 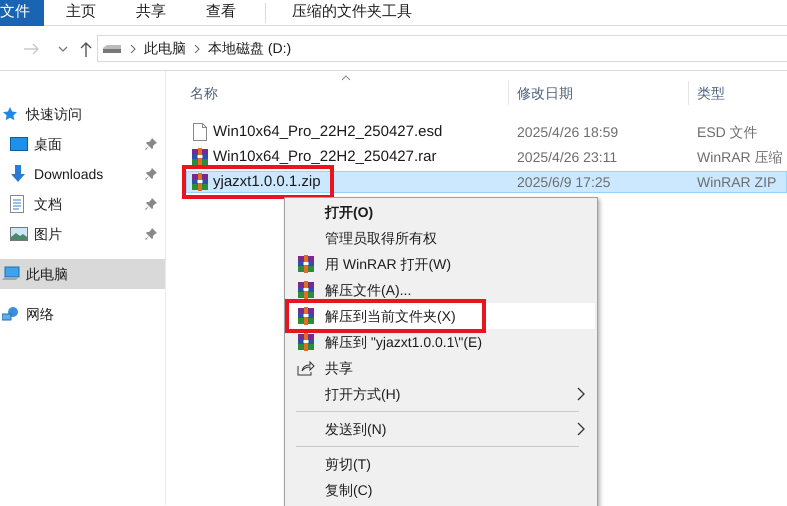 I want to click on column-header: 类型, so click(x=737, y=93).